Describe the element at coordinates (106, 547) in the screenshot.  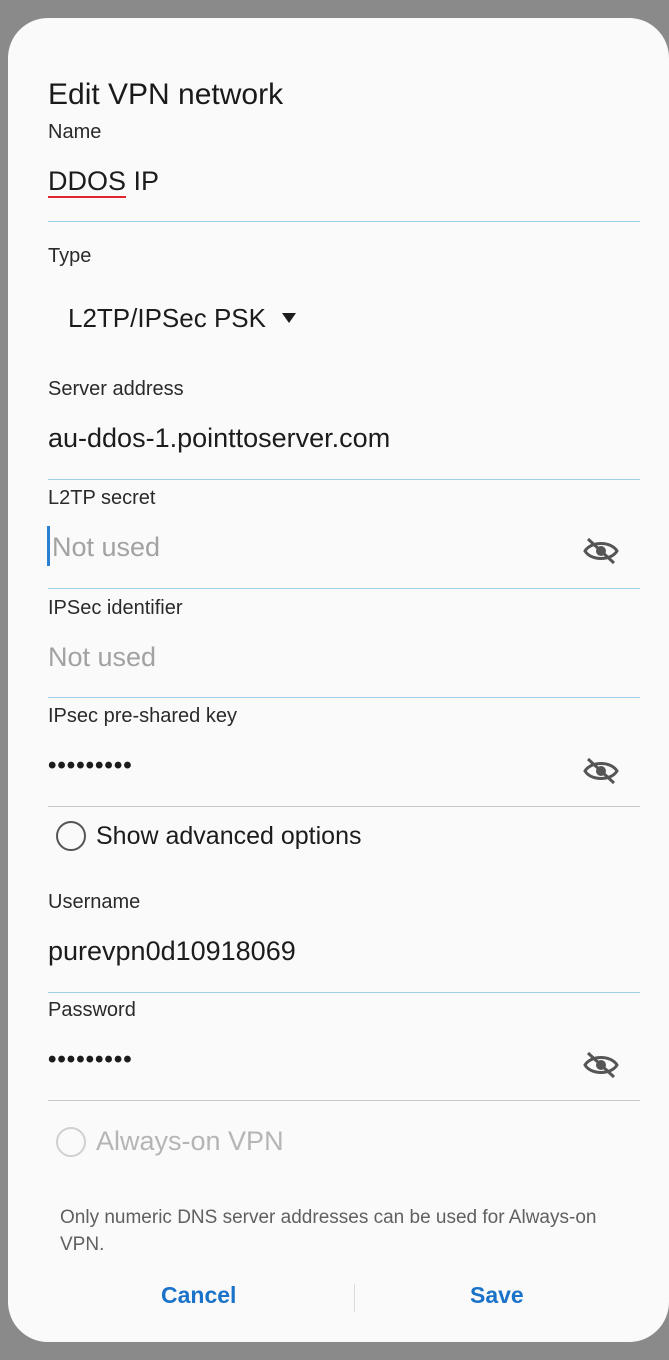
I see `l2tp-secret-field: Not used` at that location.